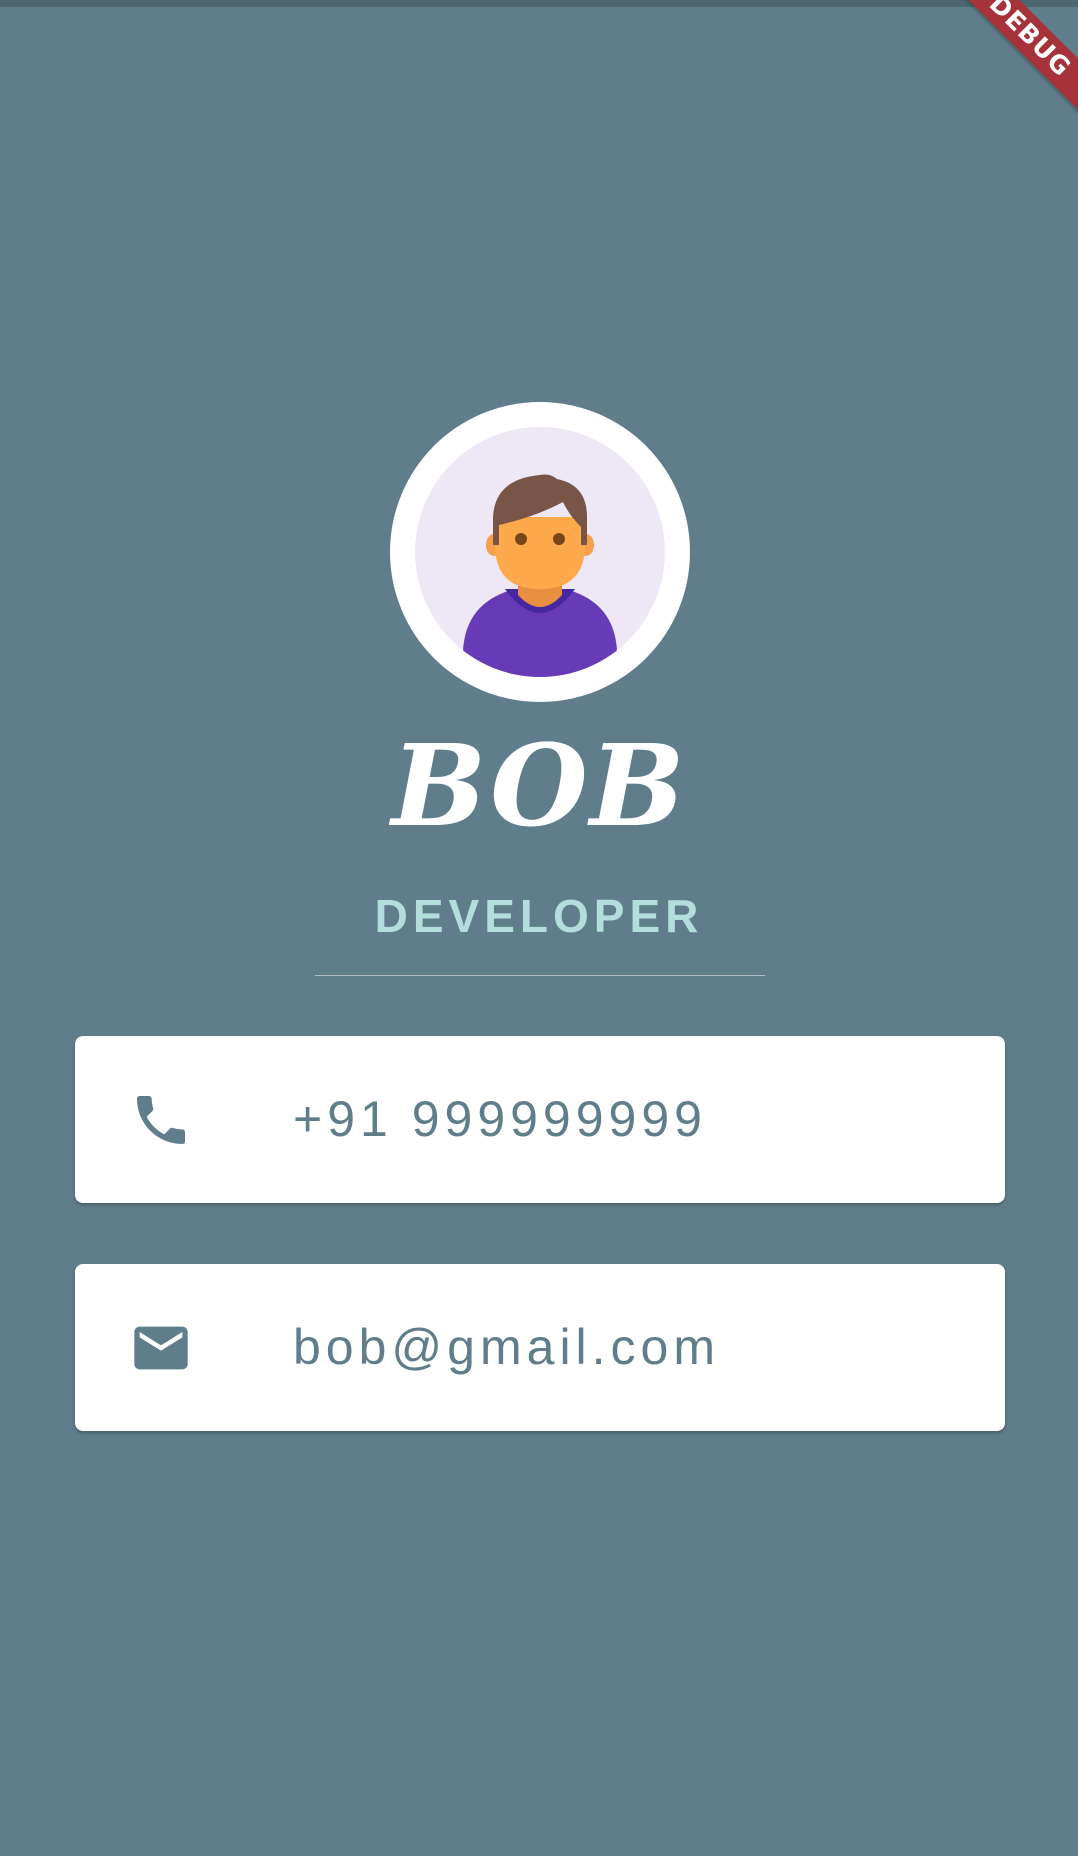  Describe the element at coordinates (507, 1347) in the screenshot. I see `email-address: bob@gmail.com` at that location.